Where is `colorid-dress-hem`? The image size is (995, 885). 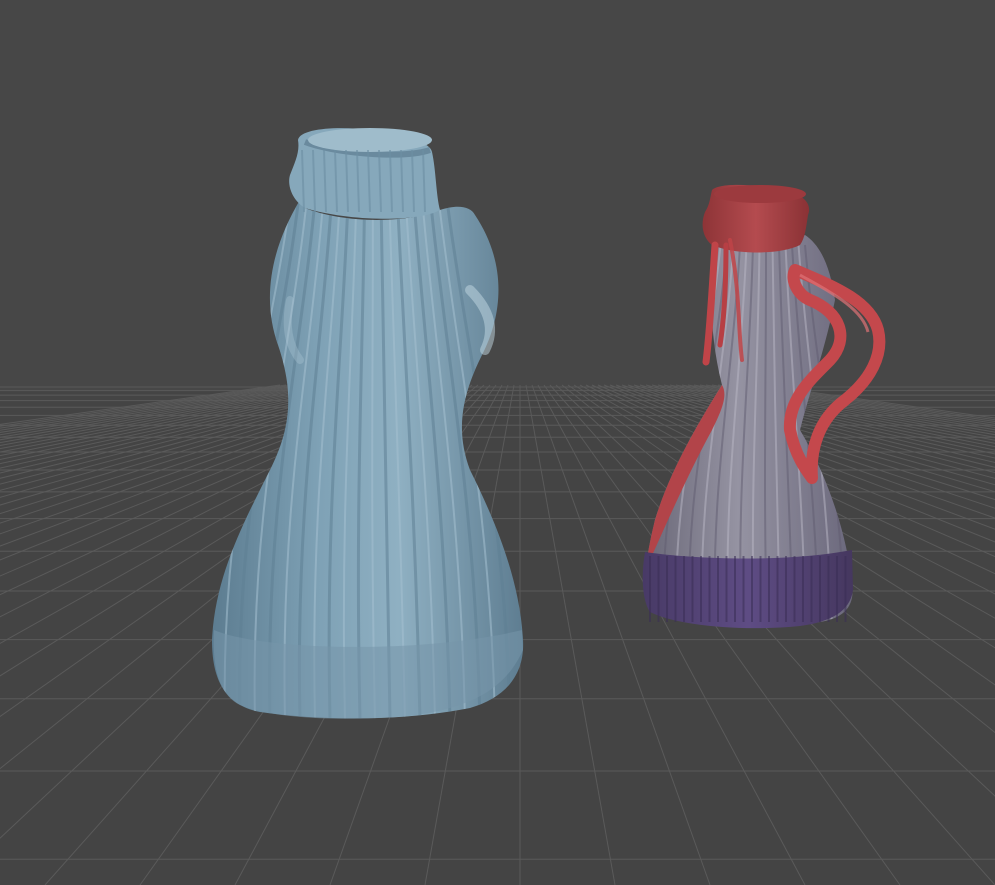 colorid-dress-hem is located at coordinates (747, 589).